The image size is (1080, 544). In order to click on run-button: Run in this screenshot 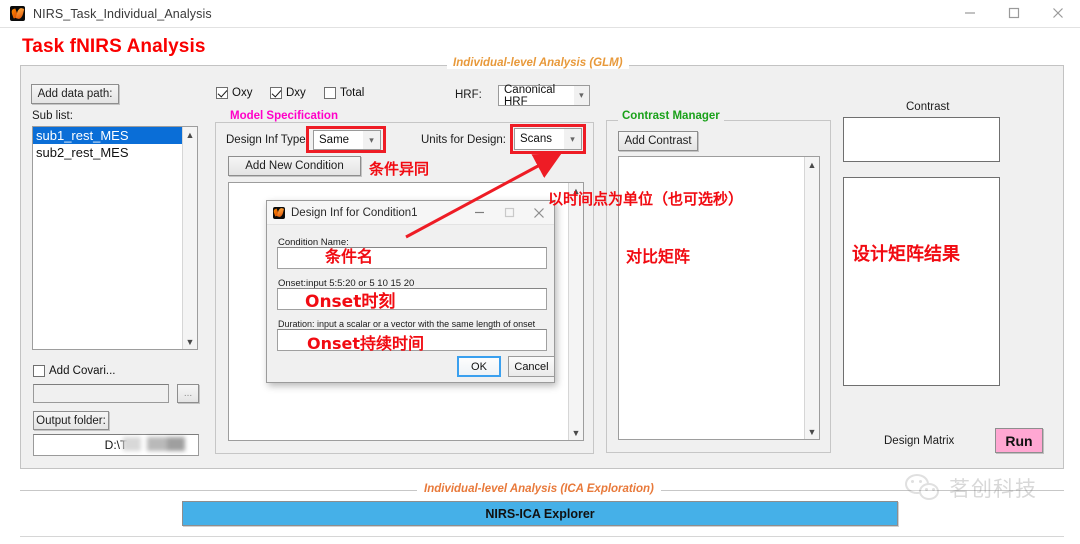, I will do `click(1019, 440)`.